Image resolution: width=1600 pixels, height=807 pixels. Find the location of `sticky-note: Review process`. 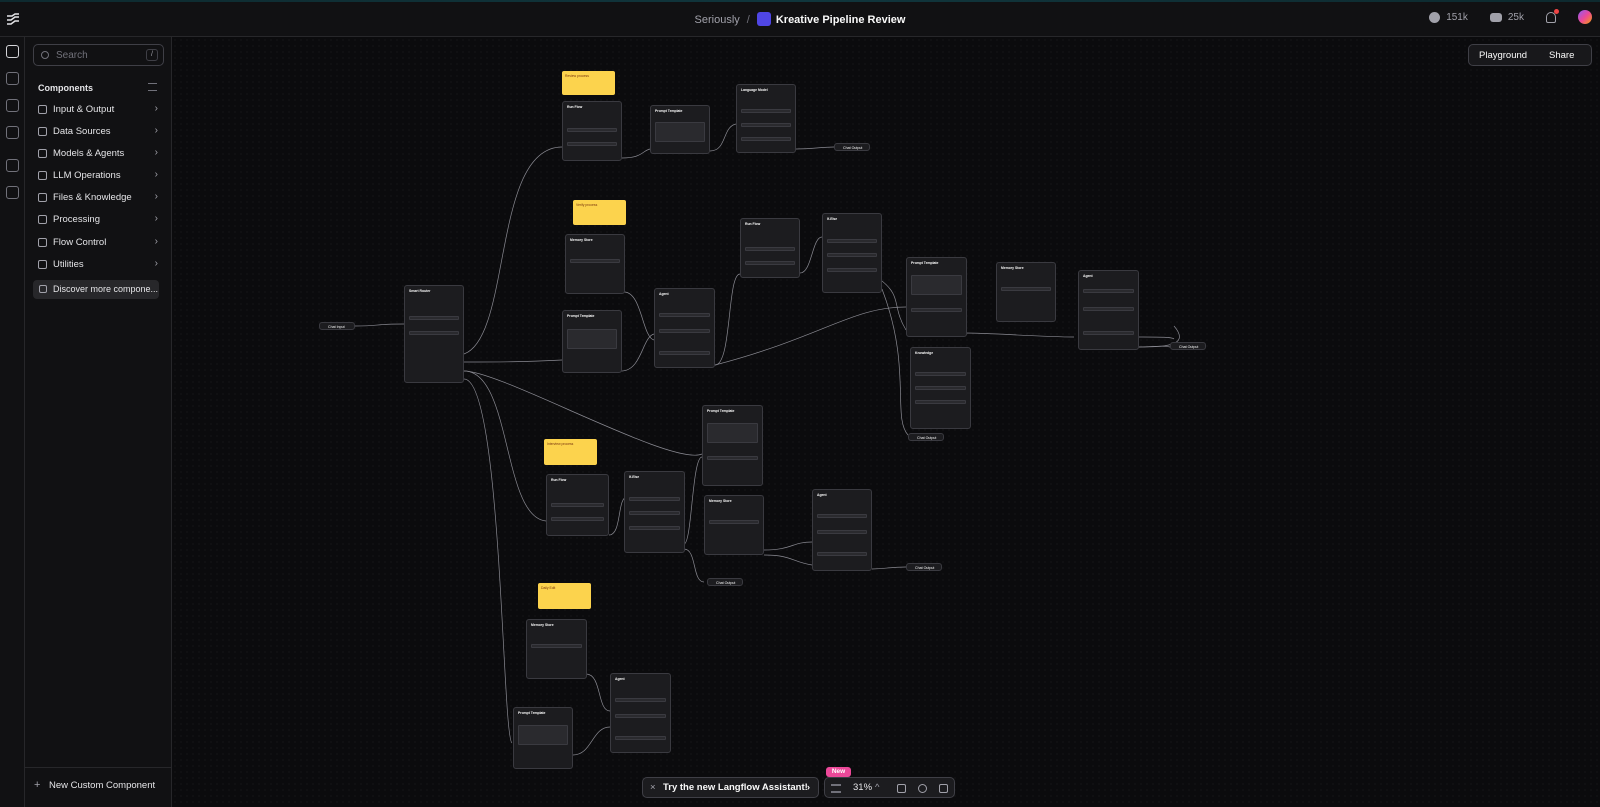

sticky-note: Review process is located at coordinates (588, 83).